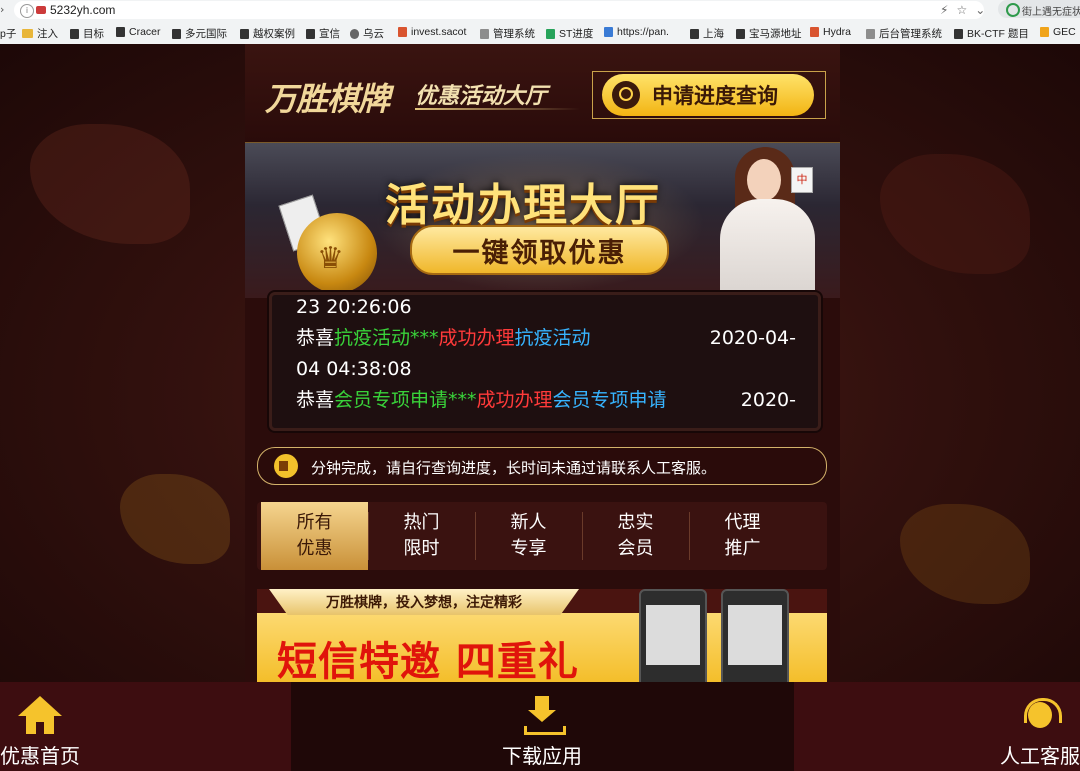  I want to click on banner-title: 活动办理大厅, so click(523, 205).